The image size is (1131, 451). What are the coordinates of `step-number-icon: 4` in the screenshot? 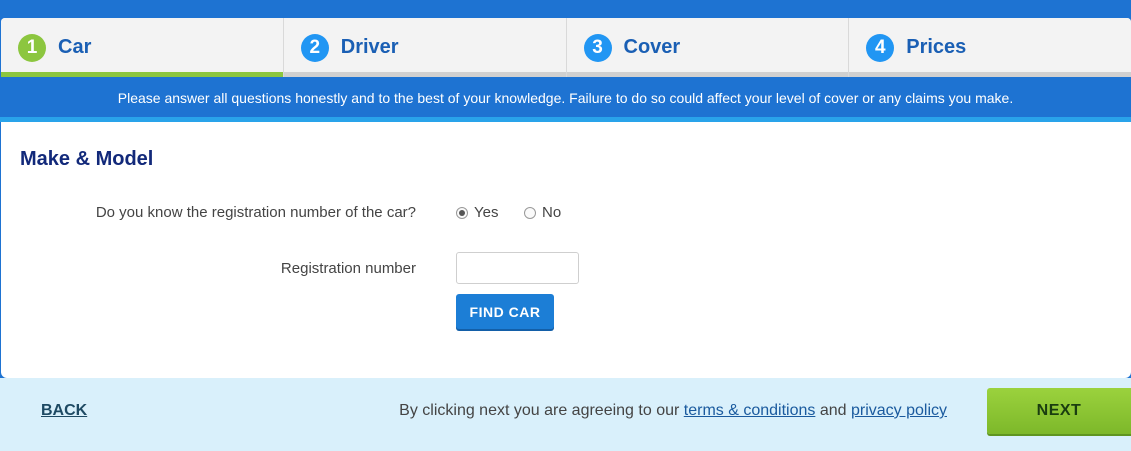 It's located at (880, 47).